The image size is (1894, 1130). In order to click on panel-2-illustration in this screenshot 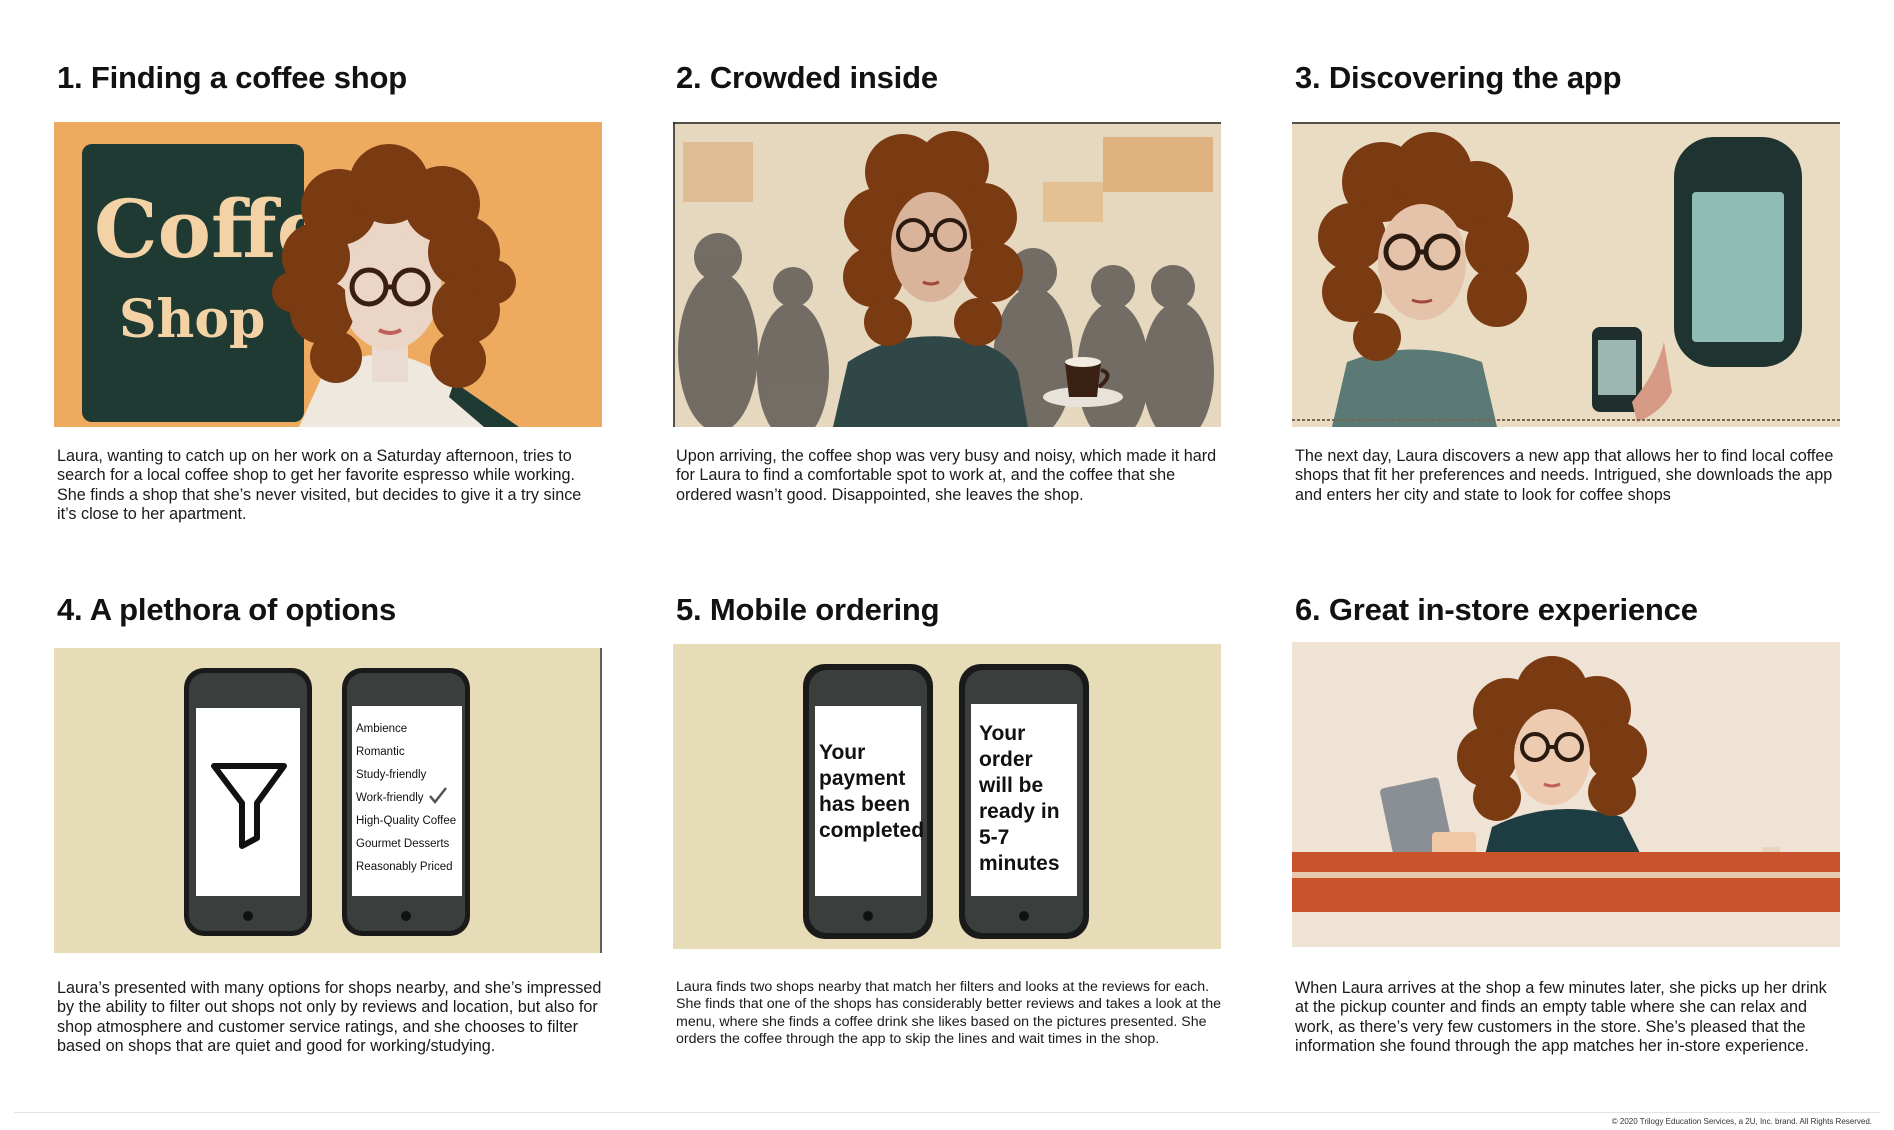, I will do `click(947, 274)`.